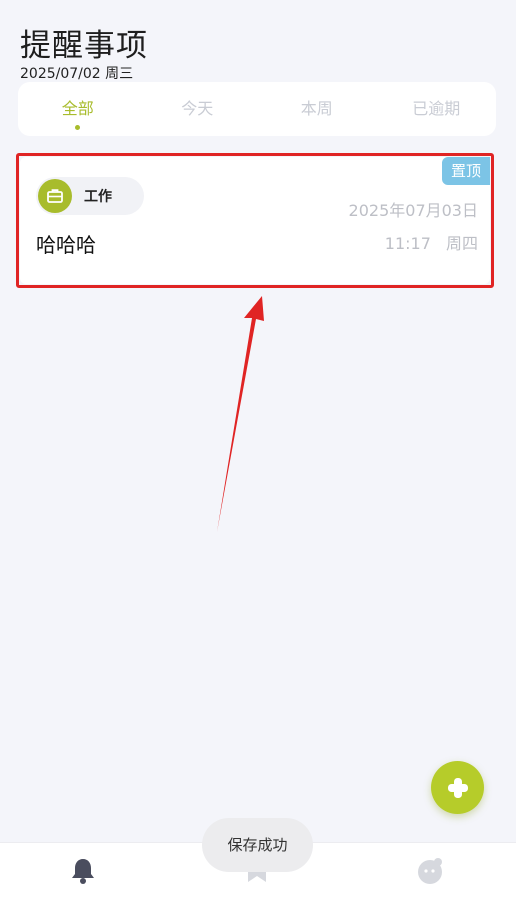 Image resolution: width=516 pixels, height=897 pixels. What do you see at coordinates (257, 845) in the screenshot?
I see `toast-message: 保存成功` at bounding box center [257, 845].